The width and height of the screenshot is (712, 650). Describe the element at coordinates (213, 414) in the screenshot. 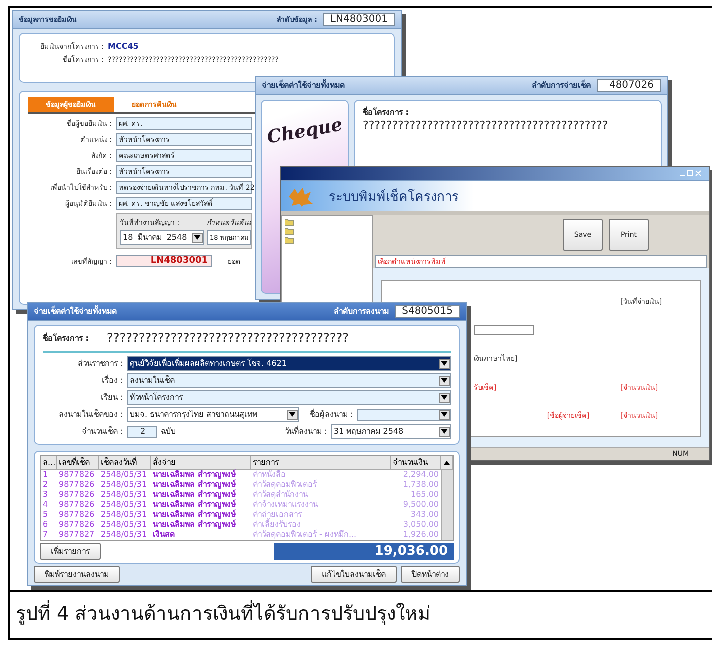

I see `dropdown-field: บมจ. ธนาคารกรุงไทย สาขาถนนสุเทพ` at that location.